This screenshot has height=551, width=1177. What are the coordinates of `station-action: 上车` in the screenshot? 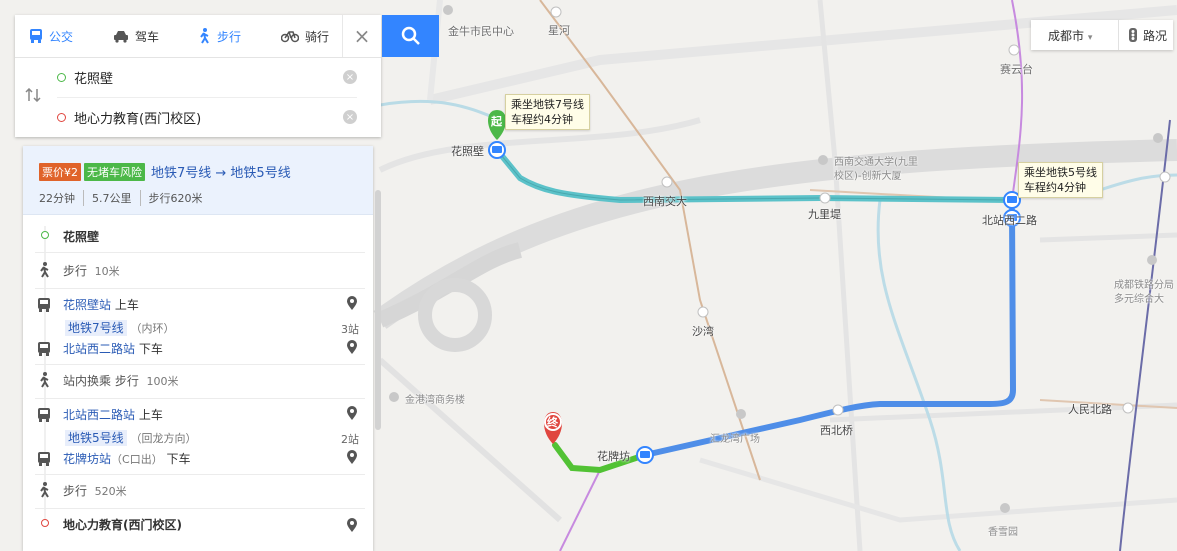 It's located at (126, 305).